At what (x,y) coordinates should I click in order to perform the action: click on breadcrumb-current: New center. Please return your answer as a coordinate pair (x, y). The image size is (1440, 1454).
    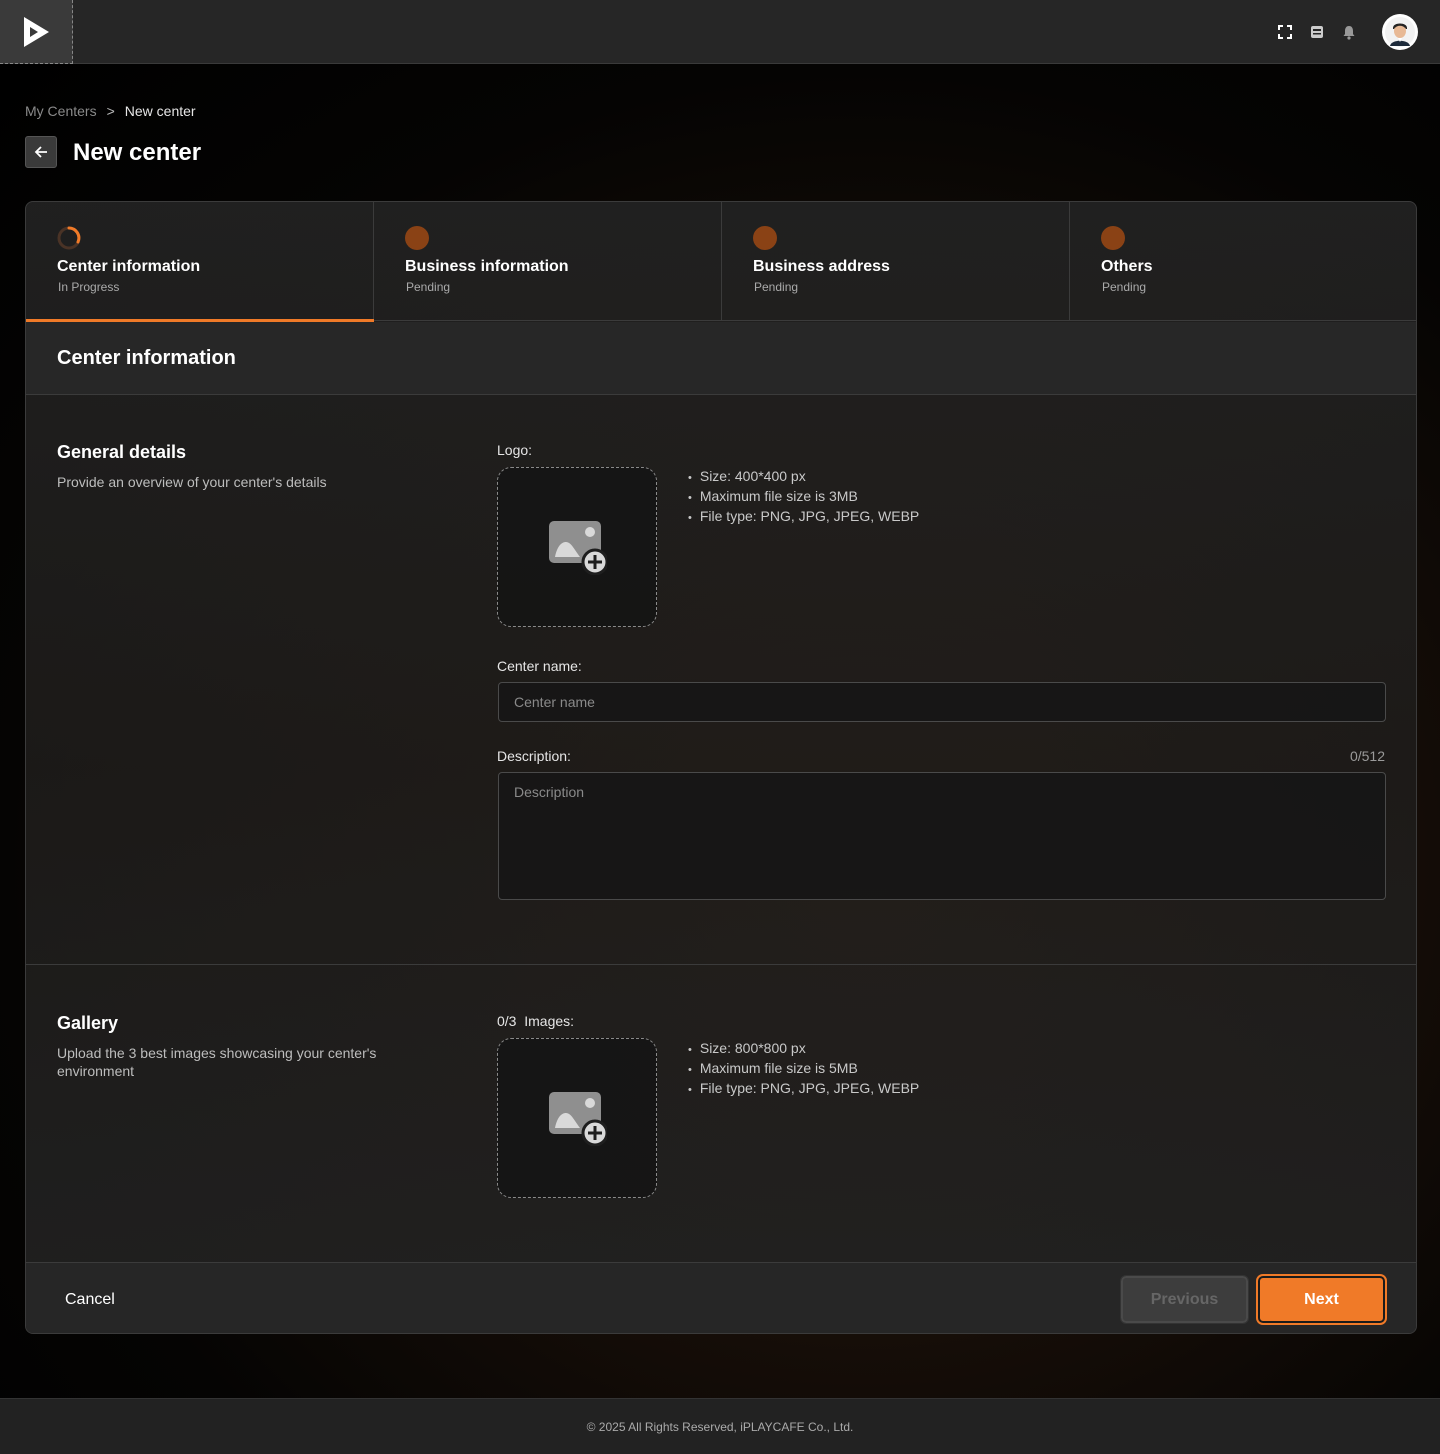
    Looking at the image, I should click on (160, 111).